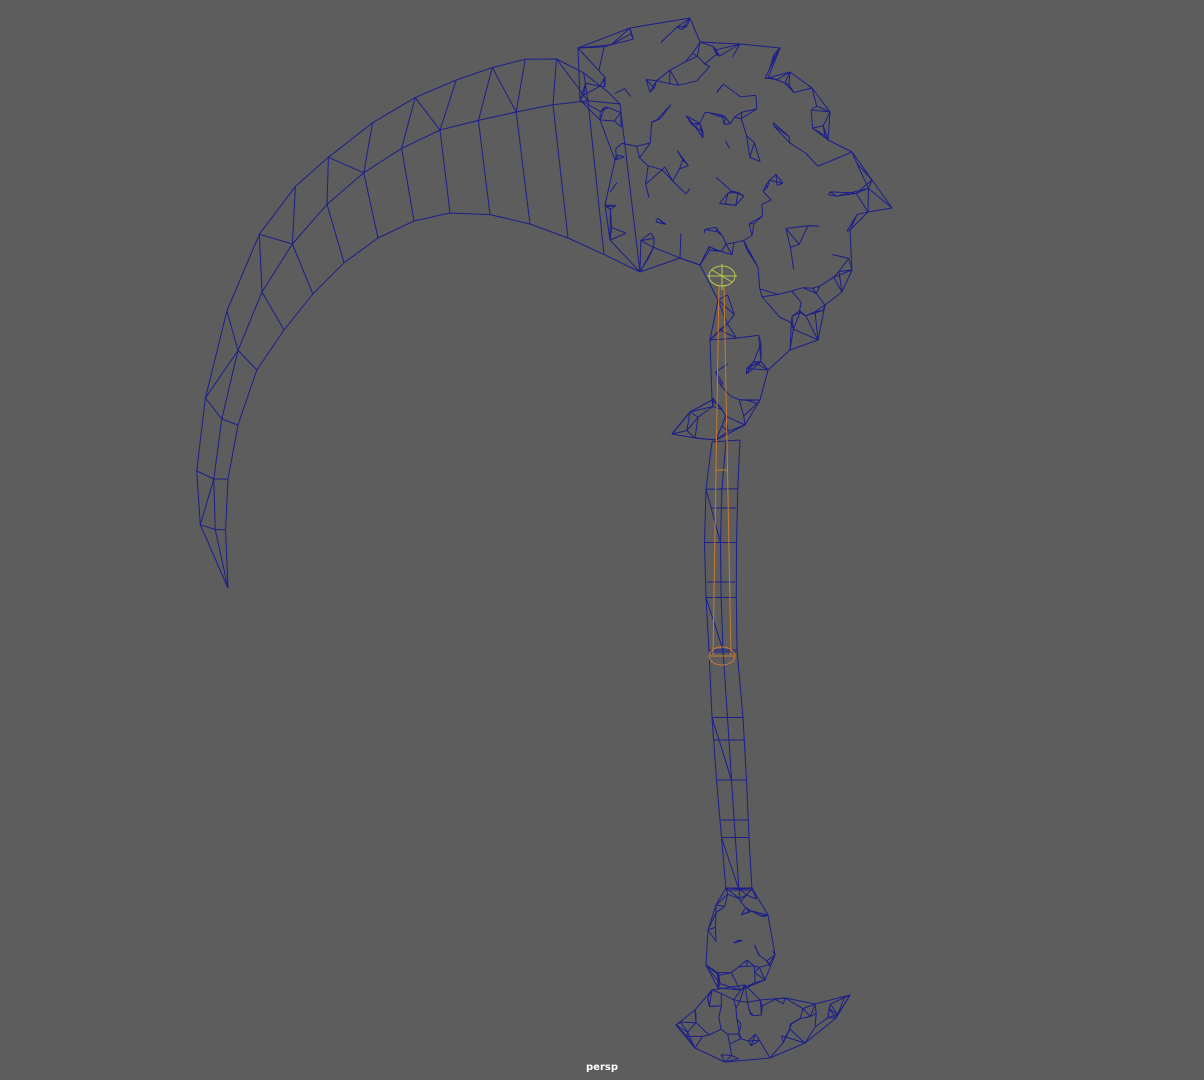 The image size is (1204, 1080). I want to click on joint-rig, so click(722, 475).